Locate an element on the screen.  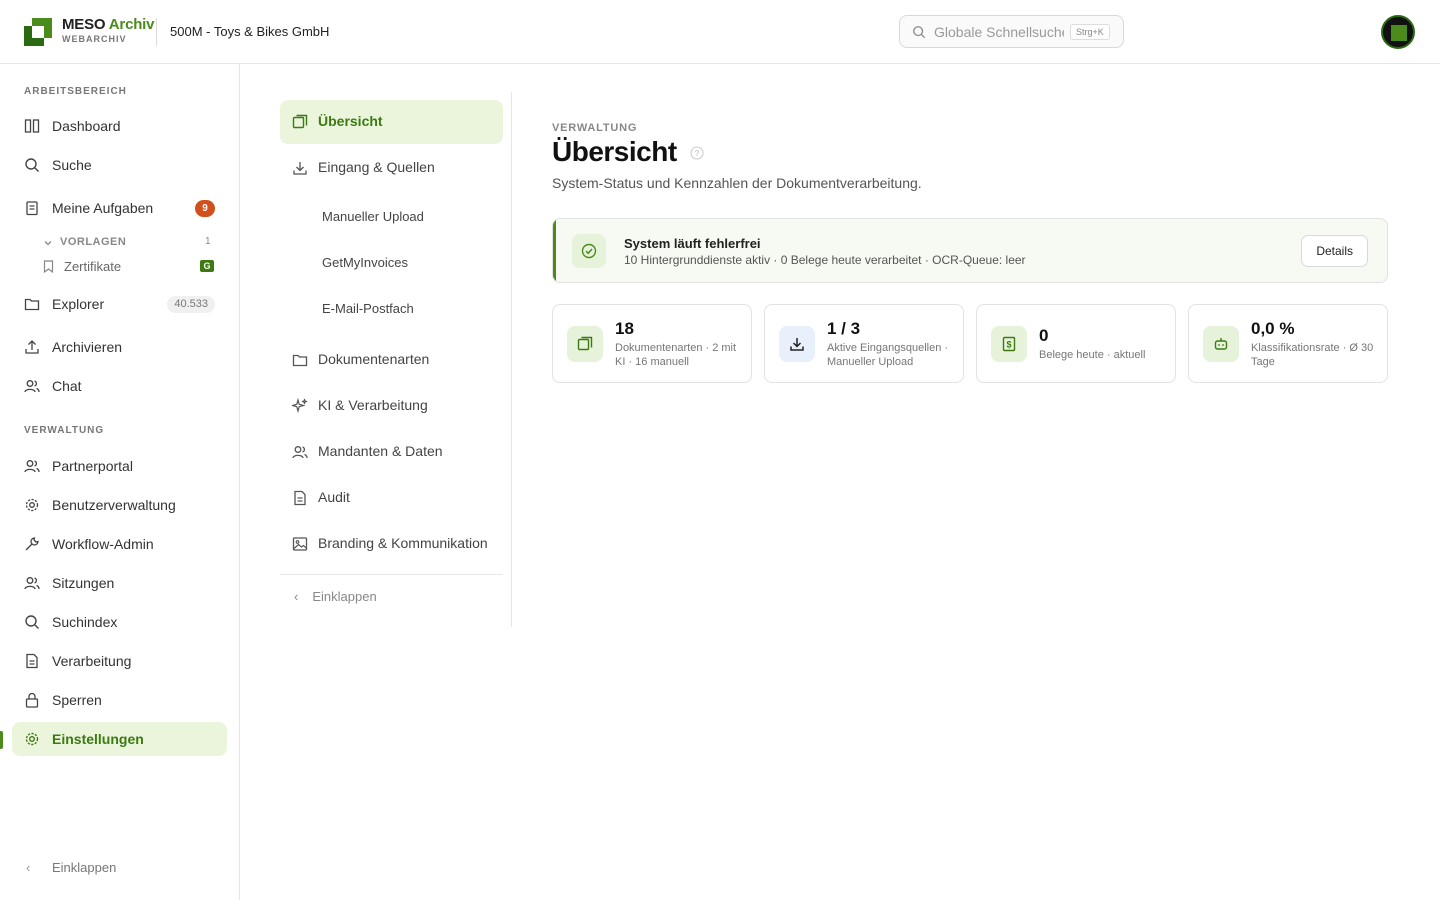
status-icon is located at coordinates (589, 251).